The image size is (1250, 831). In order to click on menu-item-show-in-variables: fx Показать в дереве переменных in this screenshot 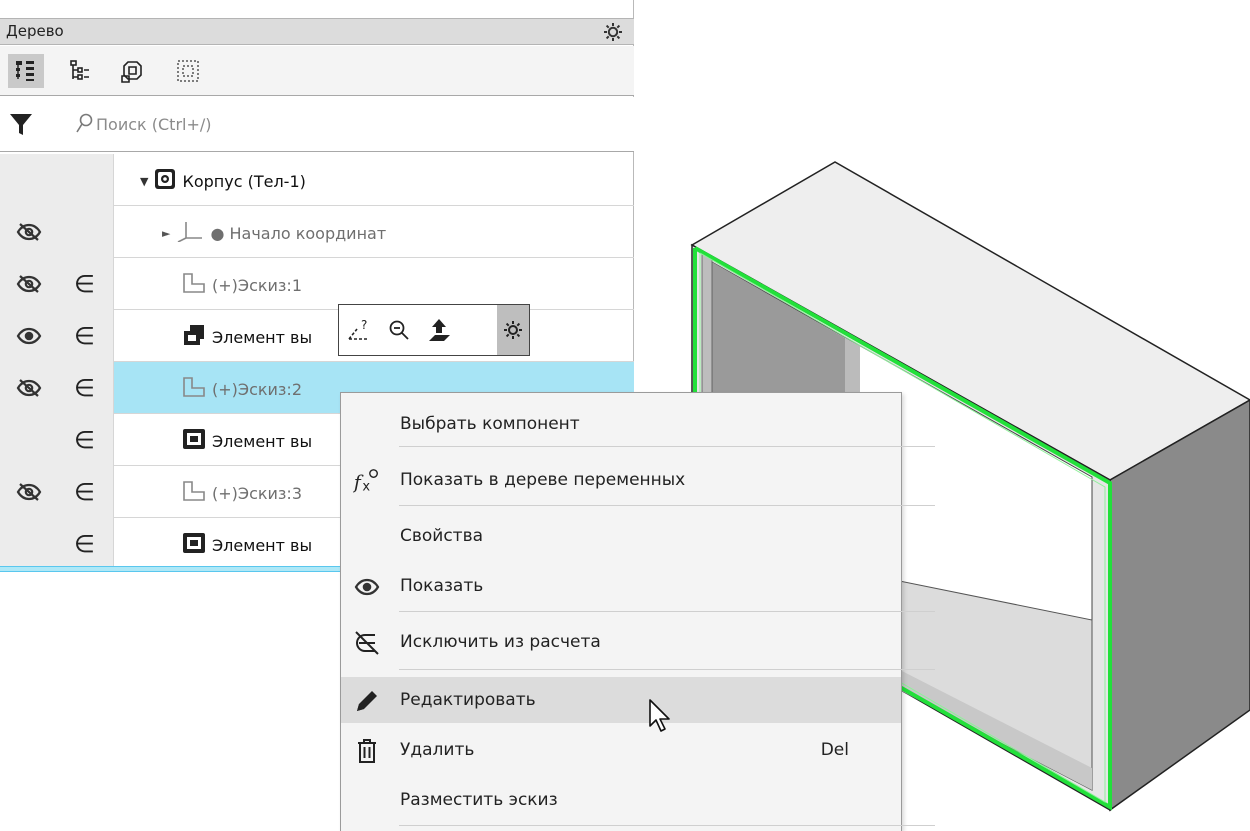, I will do `click(621, 480)`.